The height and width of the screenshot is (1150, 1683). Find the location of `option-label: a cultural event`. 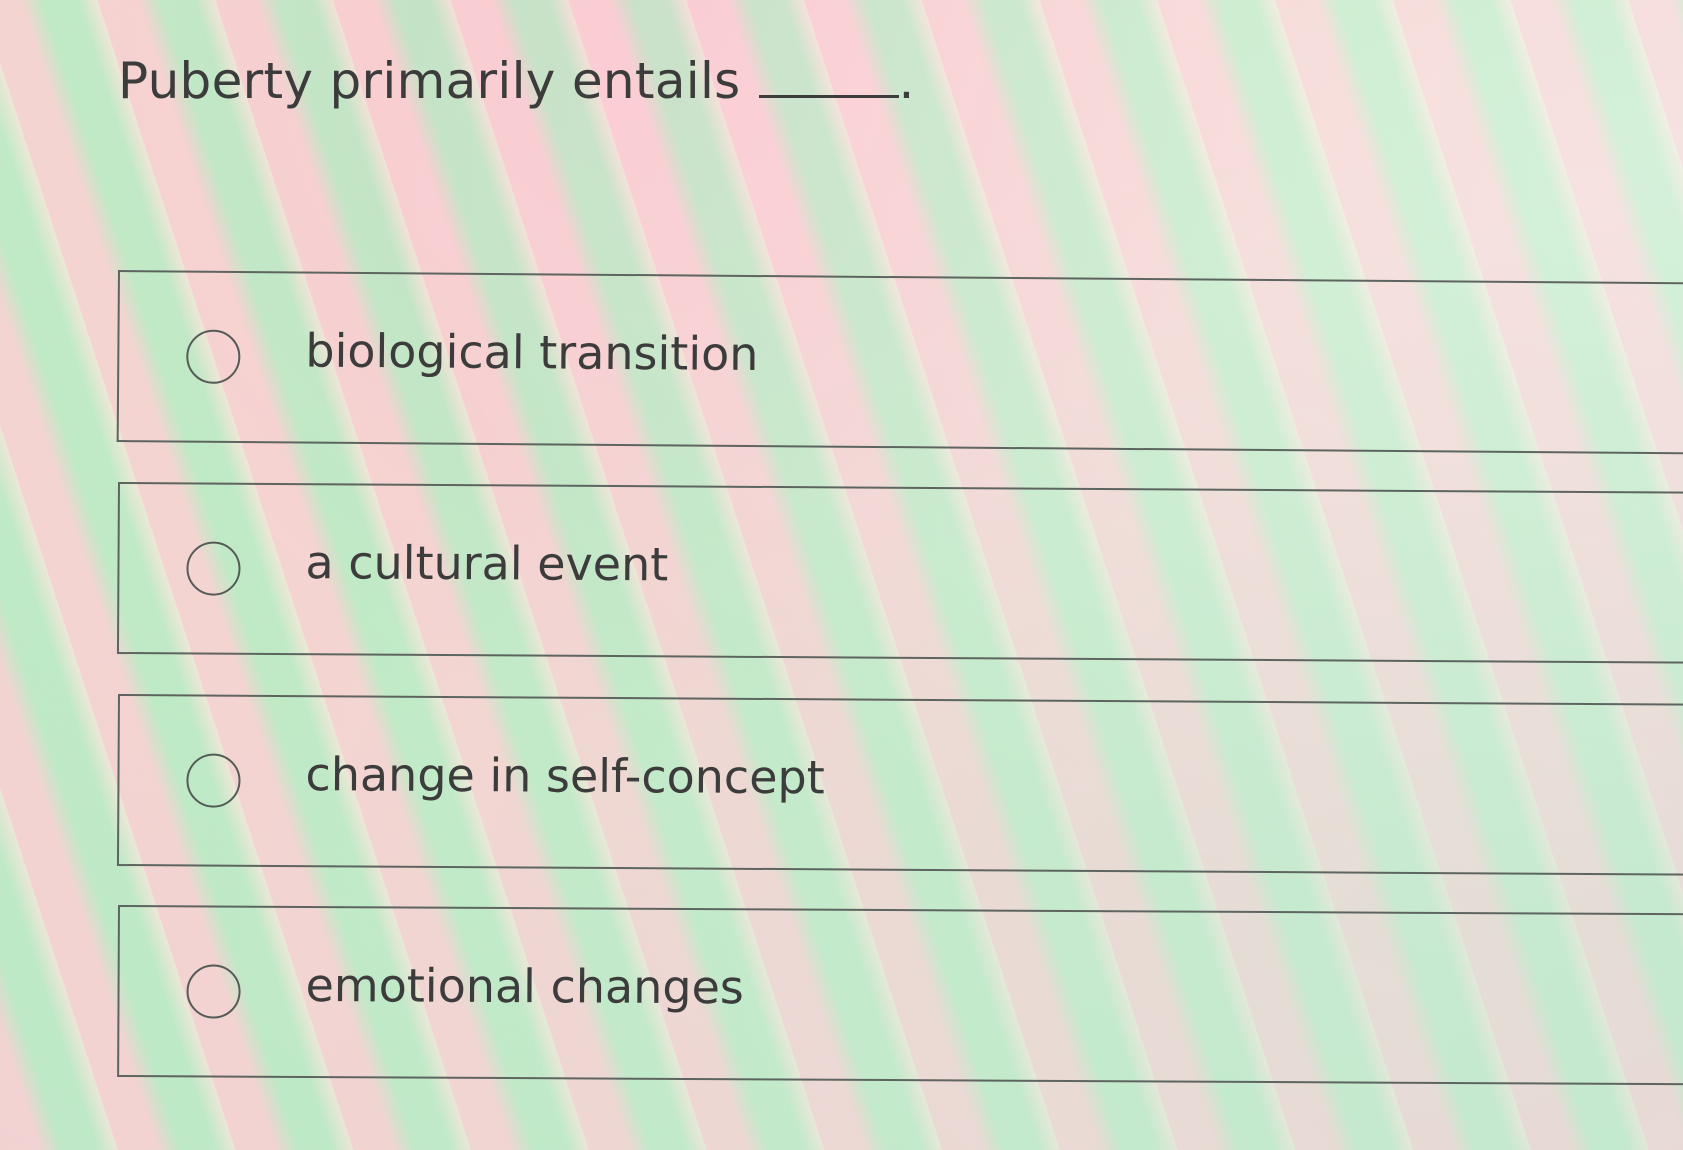

option-label: a cultural event is located at coordinates (487, 563).